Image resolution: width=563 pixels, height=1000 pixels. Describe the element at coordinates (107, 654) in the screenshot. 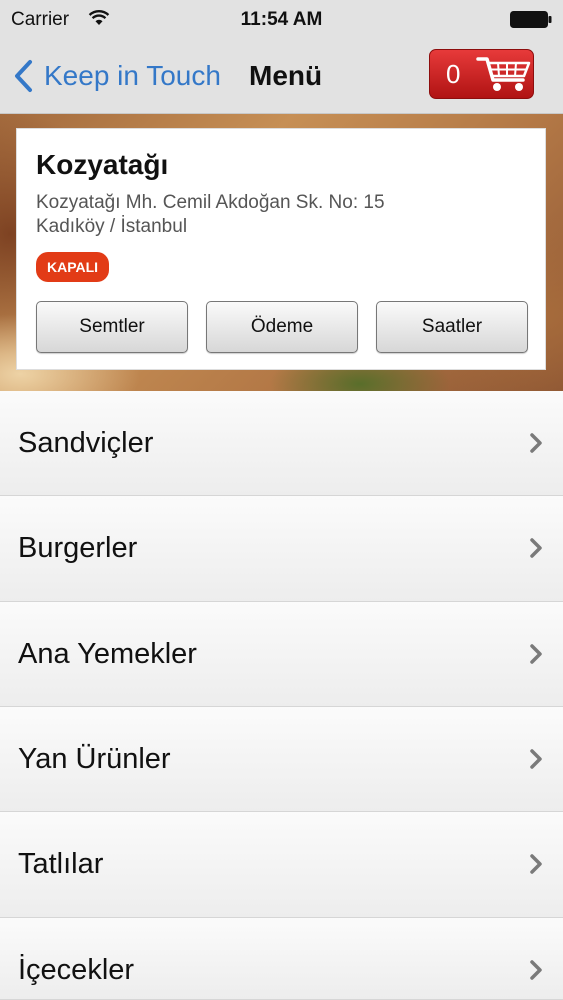

I see `menu-item-label: Ana Yemekler` at that location.